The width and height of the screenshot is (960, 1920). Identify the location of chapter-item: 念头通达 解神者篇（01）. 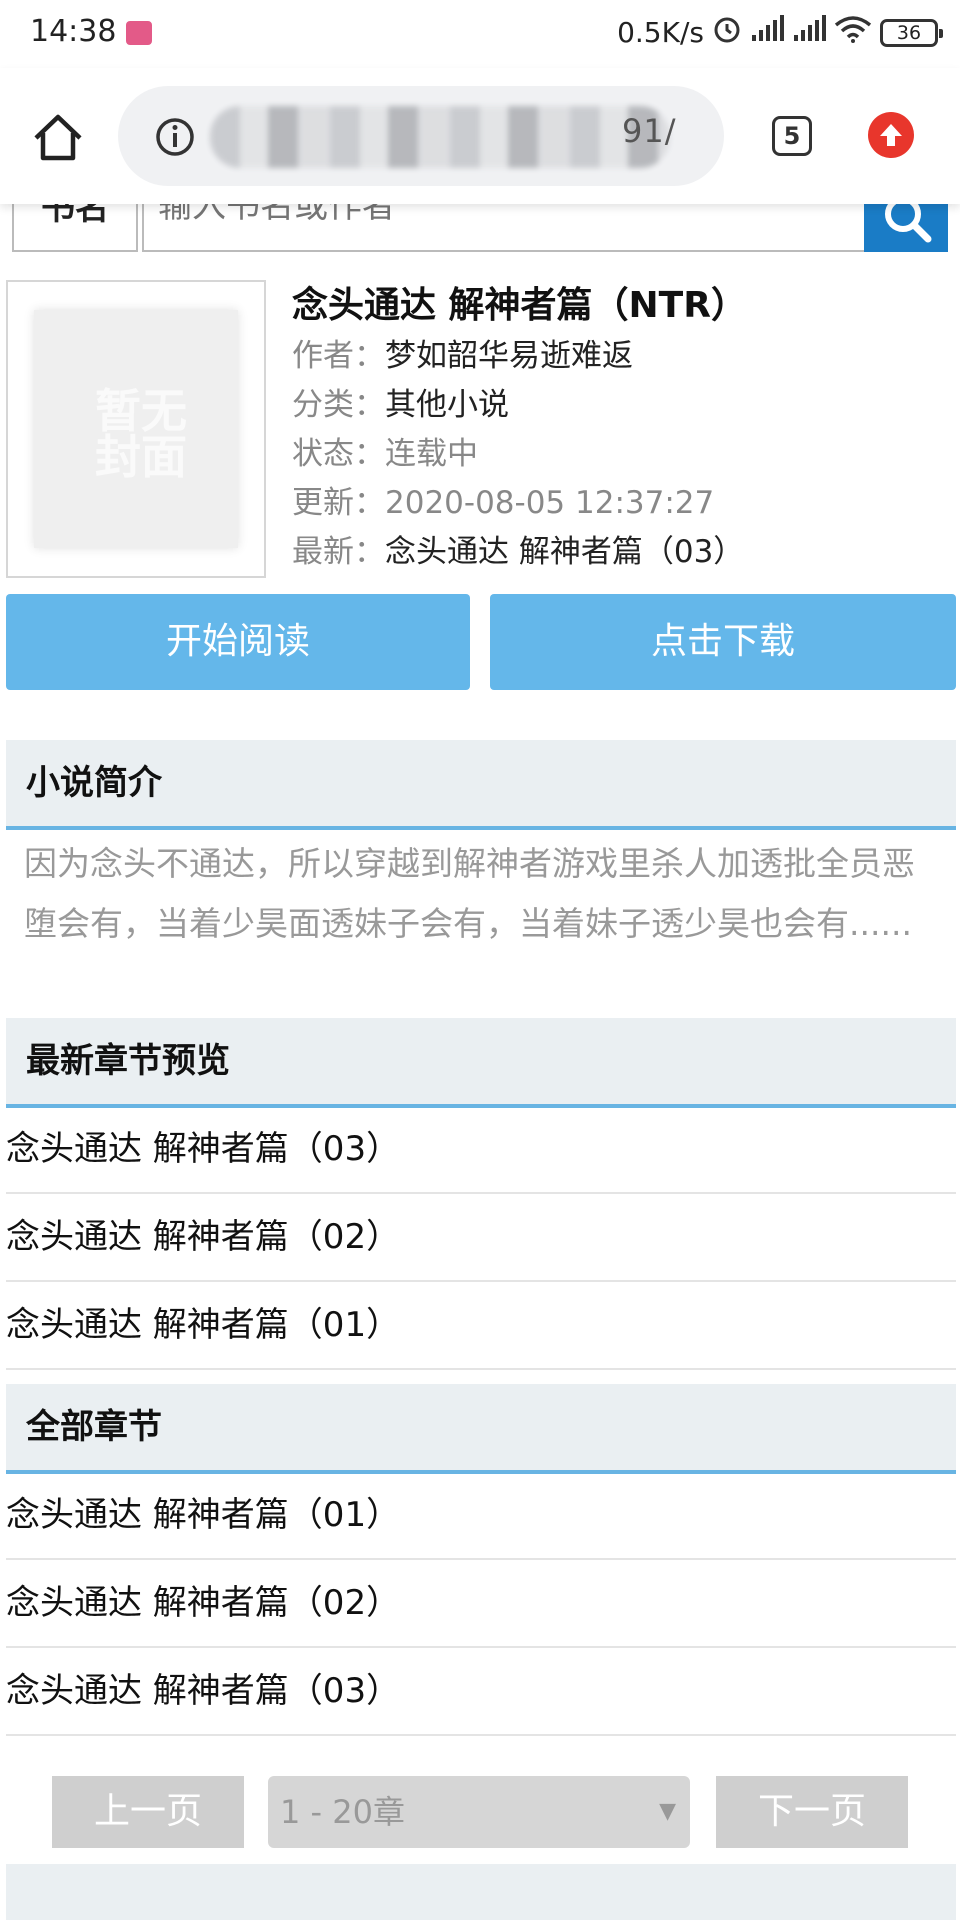
(481, 1516).